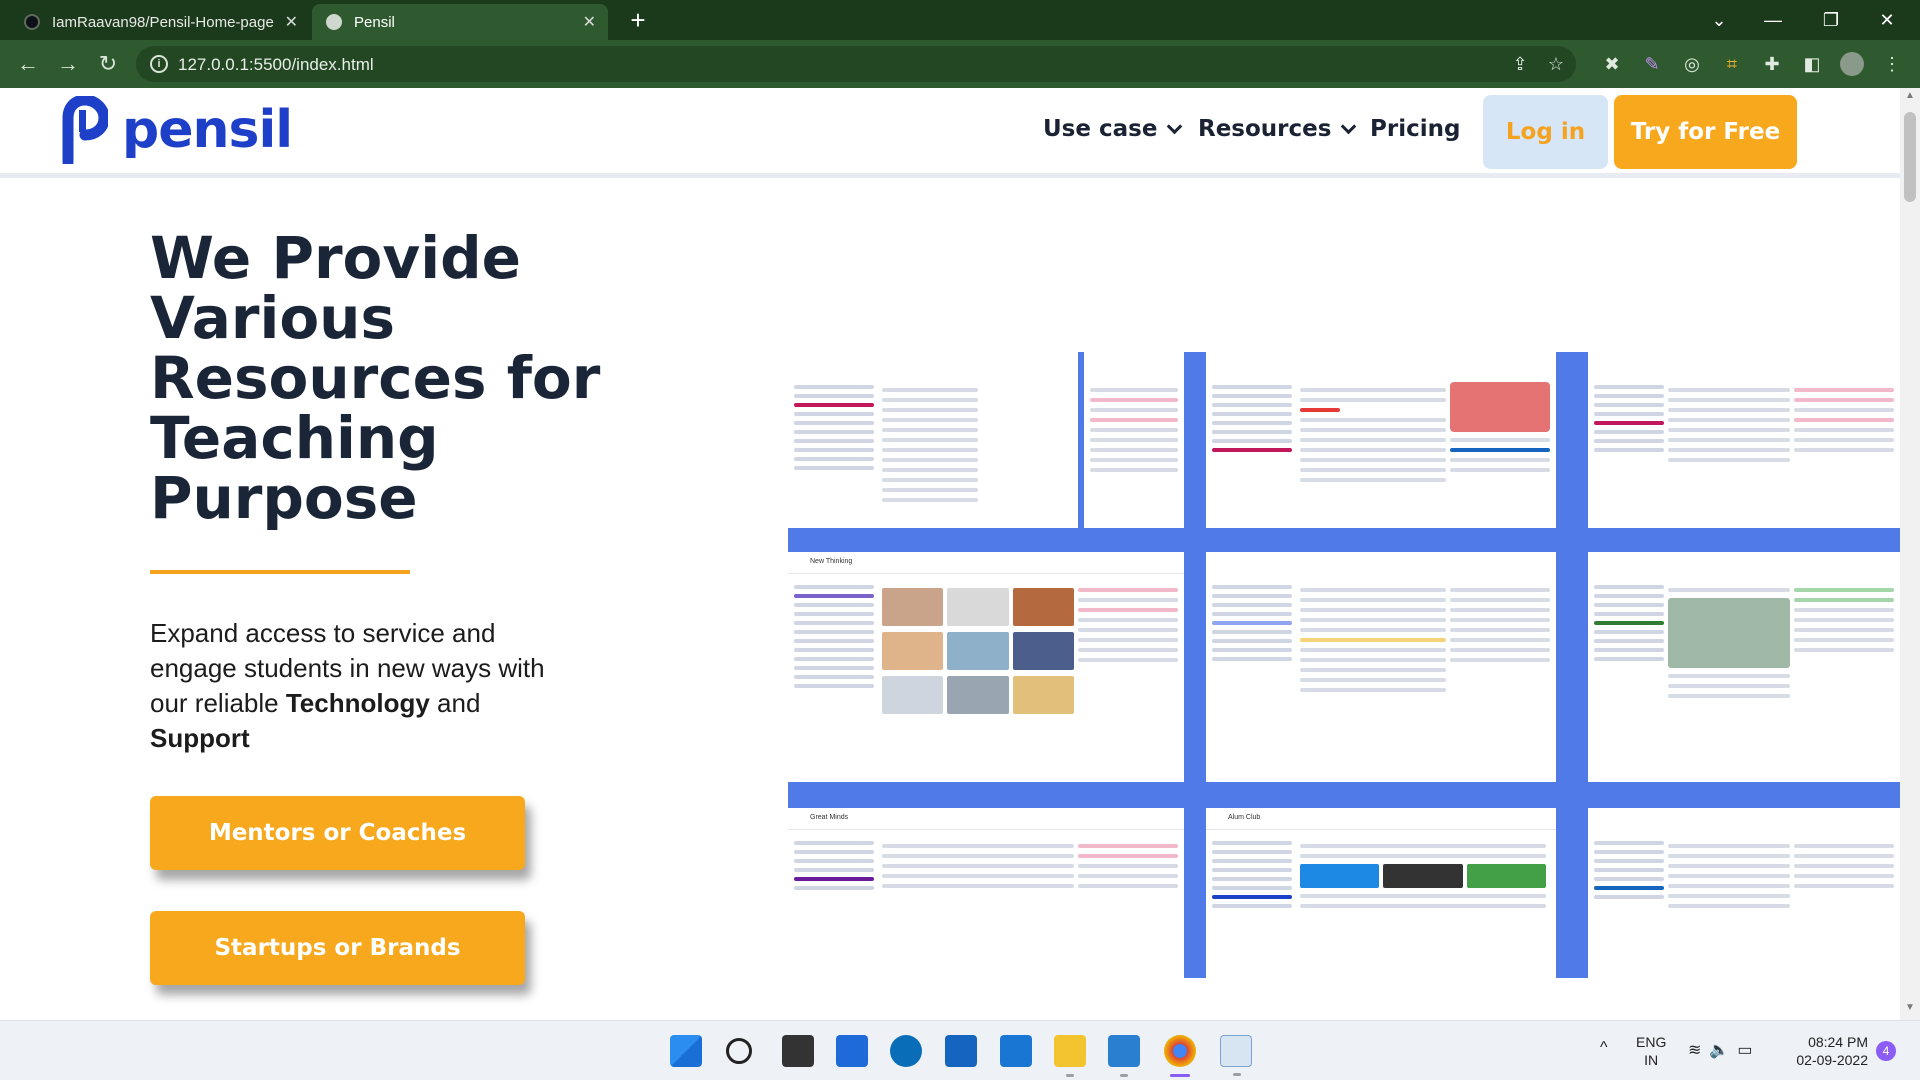  Describe the element at coordinates (334, 22) in the screenshot. I see `globe-icon` at that location.